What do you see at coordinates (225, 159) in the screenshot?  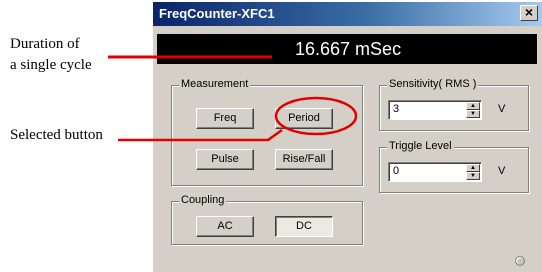 I see `pulse-button: Pulse` at bounding box center [225, 159].